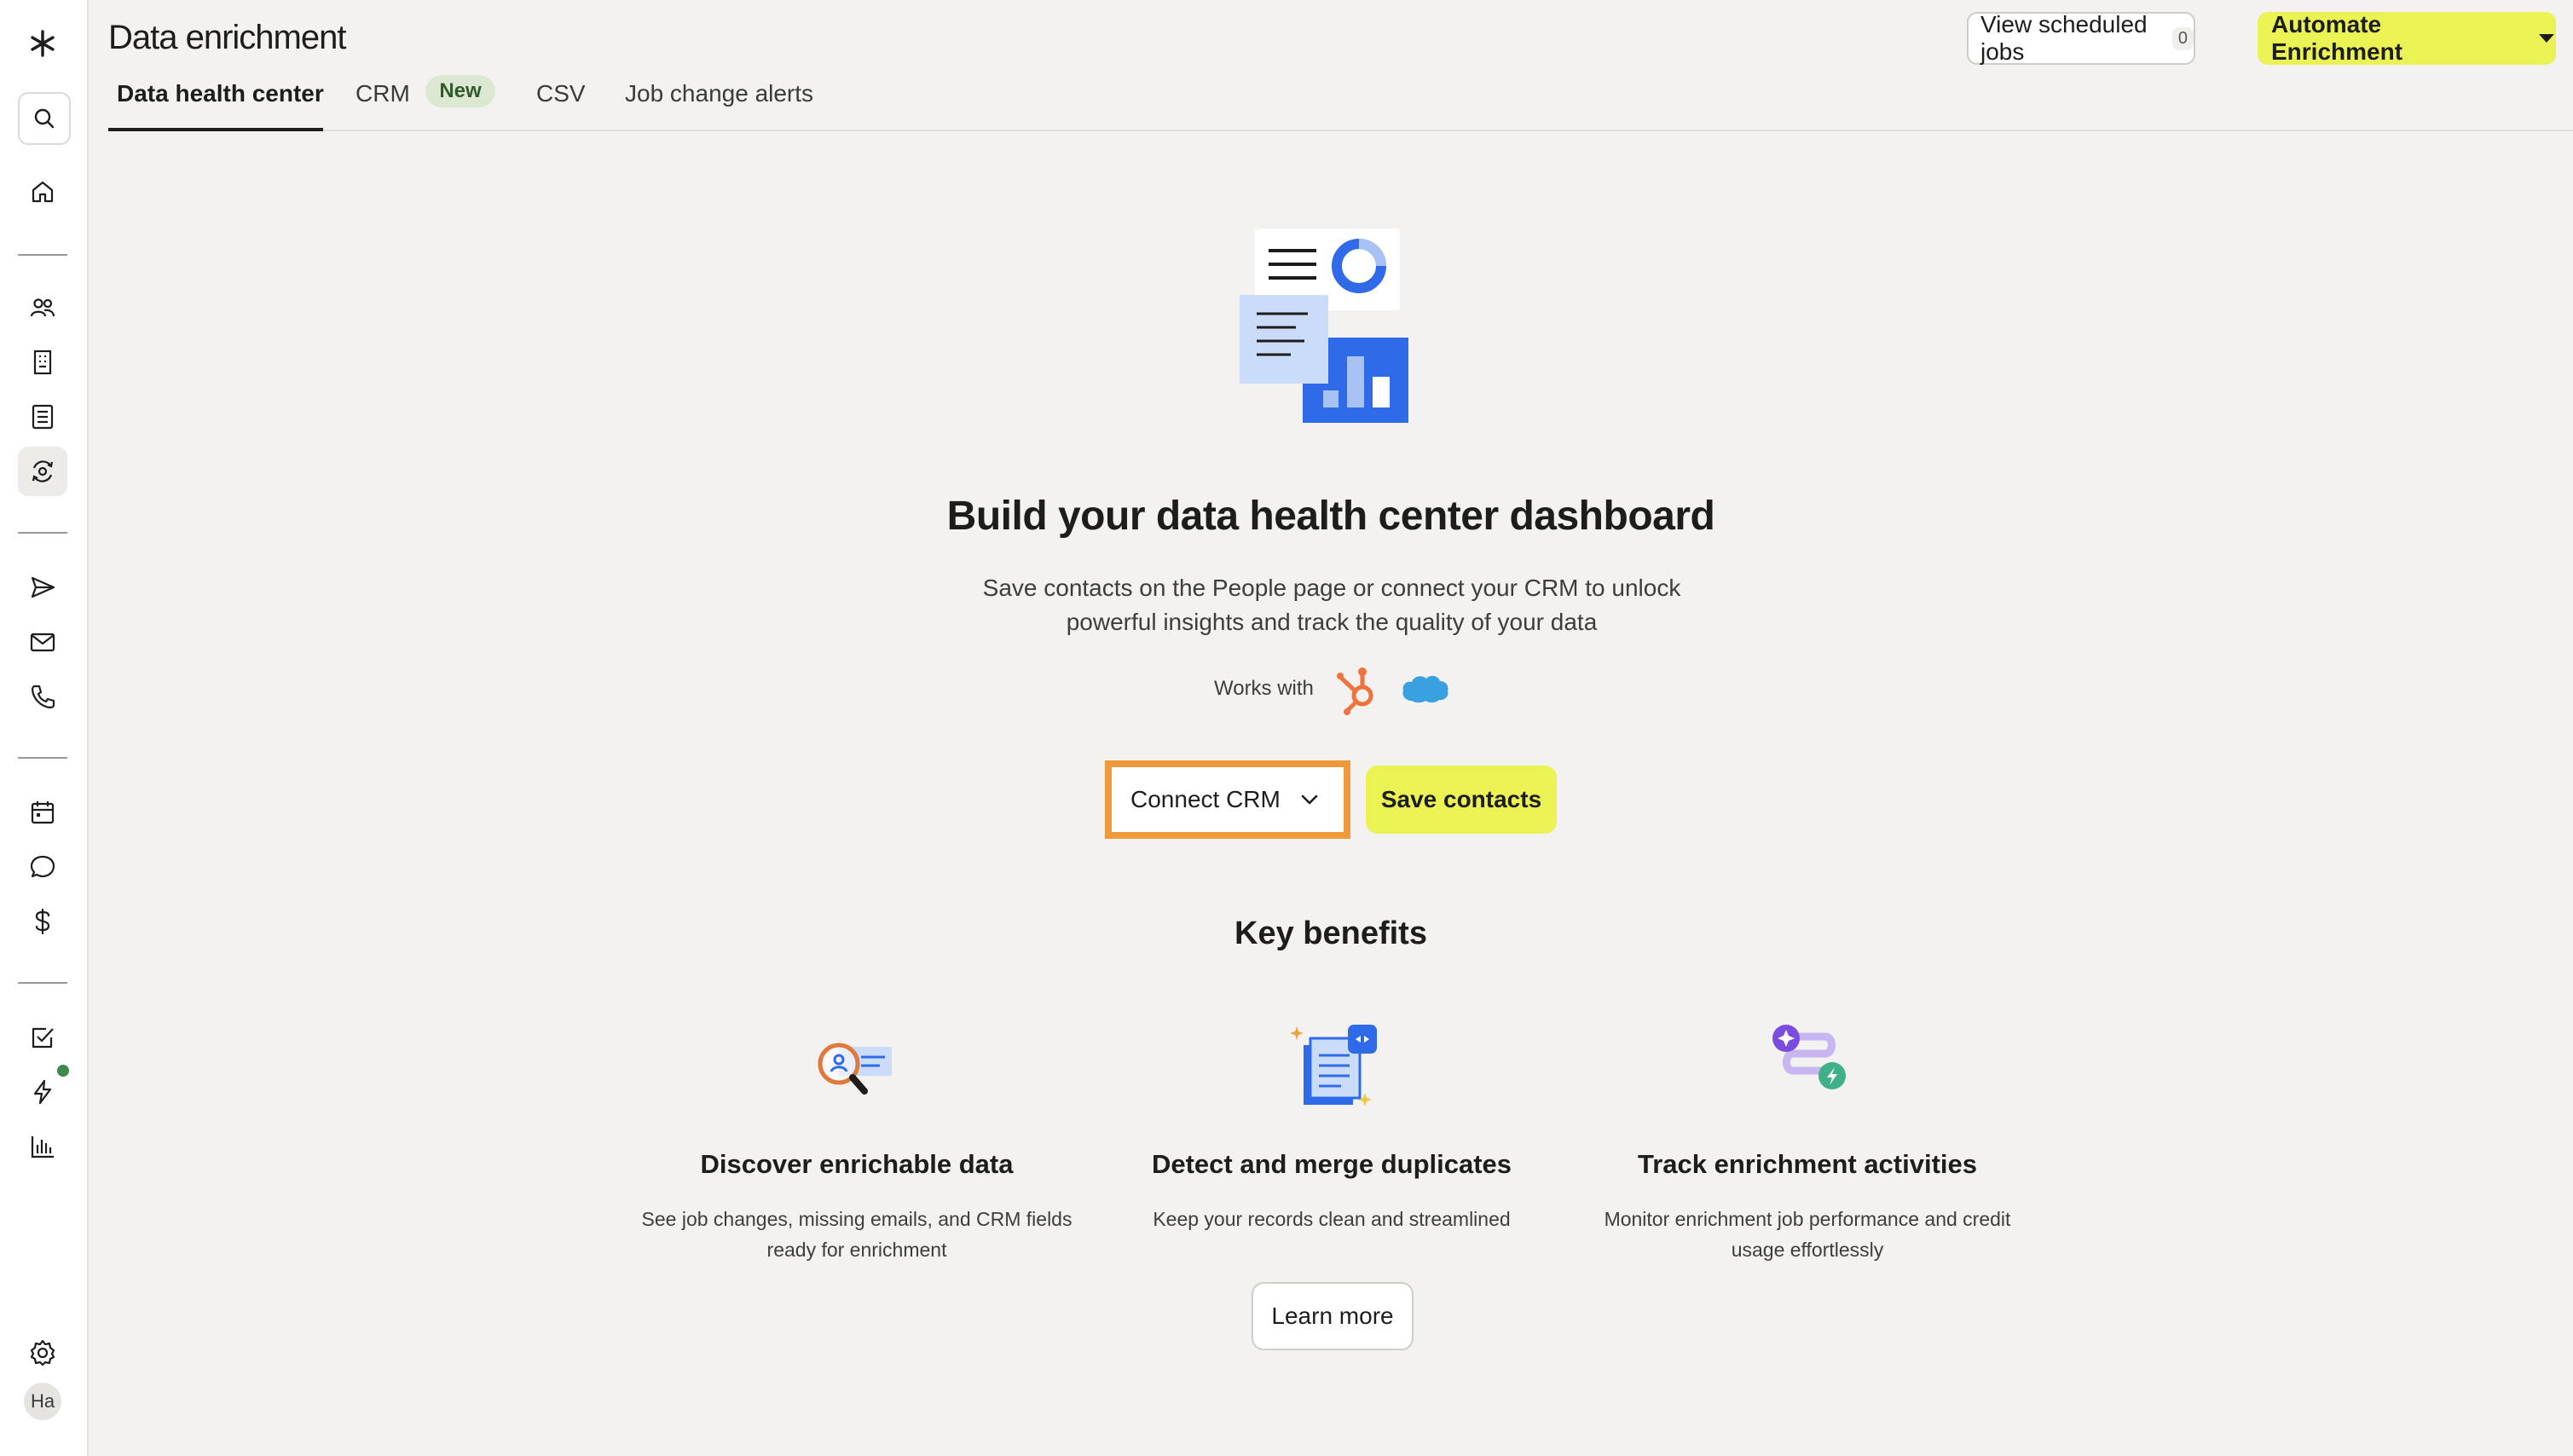  I want to click on duplicate-documents-icon, so click(1333, 1065).